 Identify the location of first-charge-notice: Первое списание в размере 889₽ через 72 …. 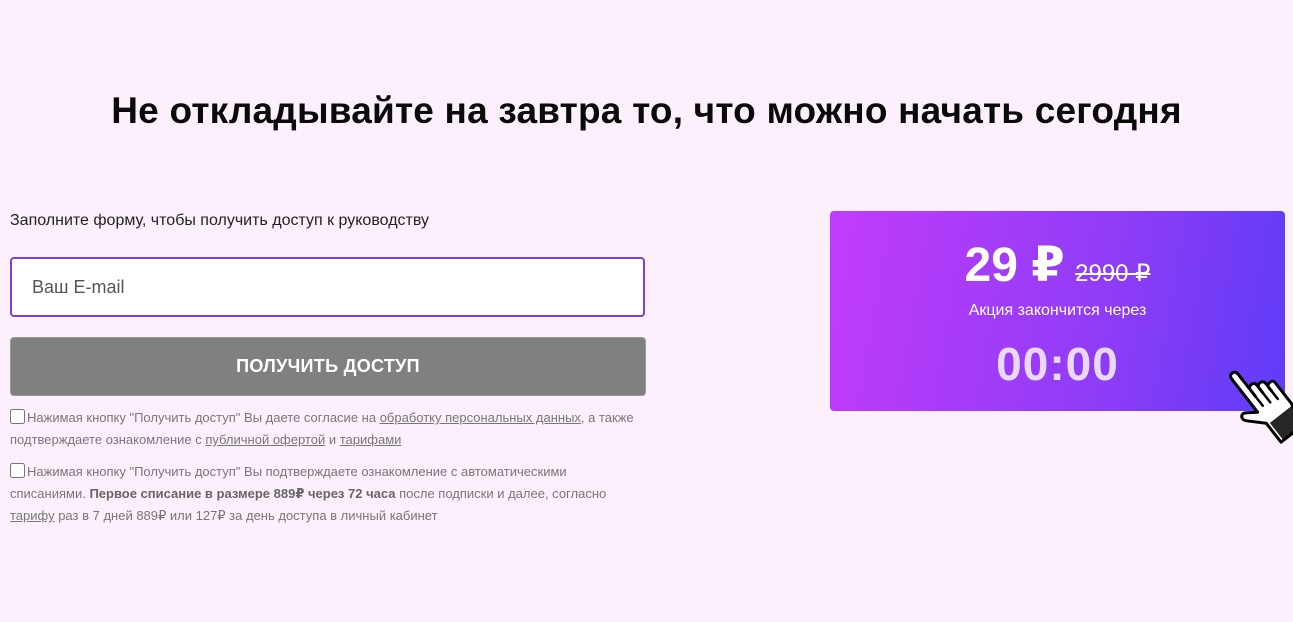
(242, 493).